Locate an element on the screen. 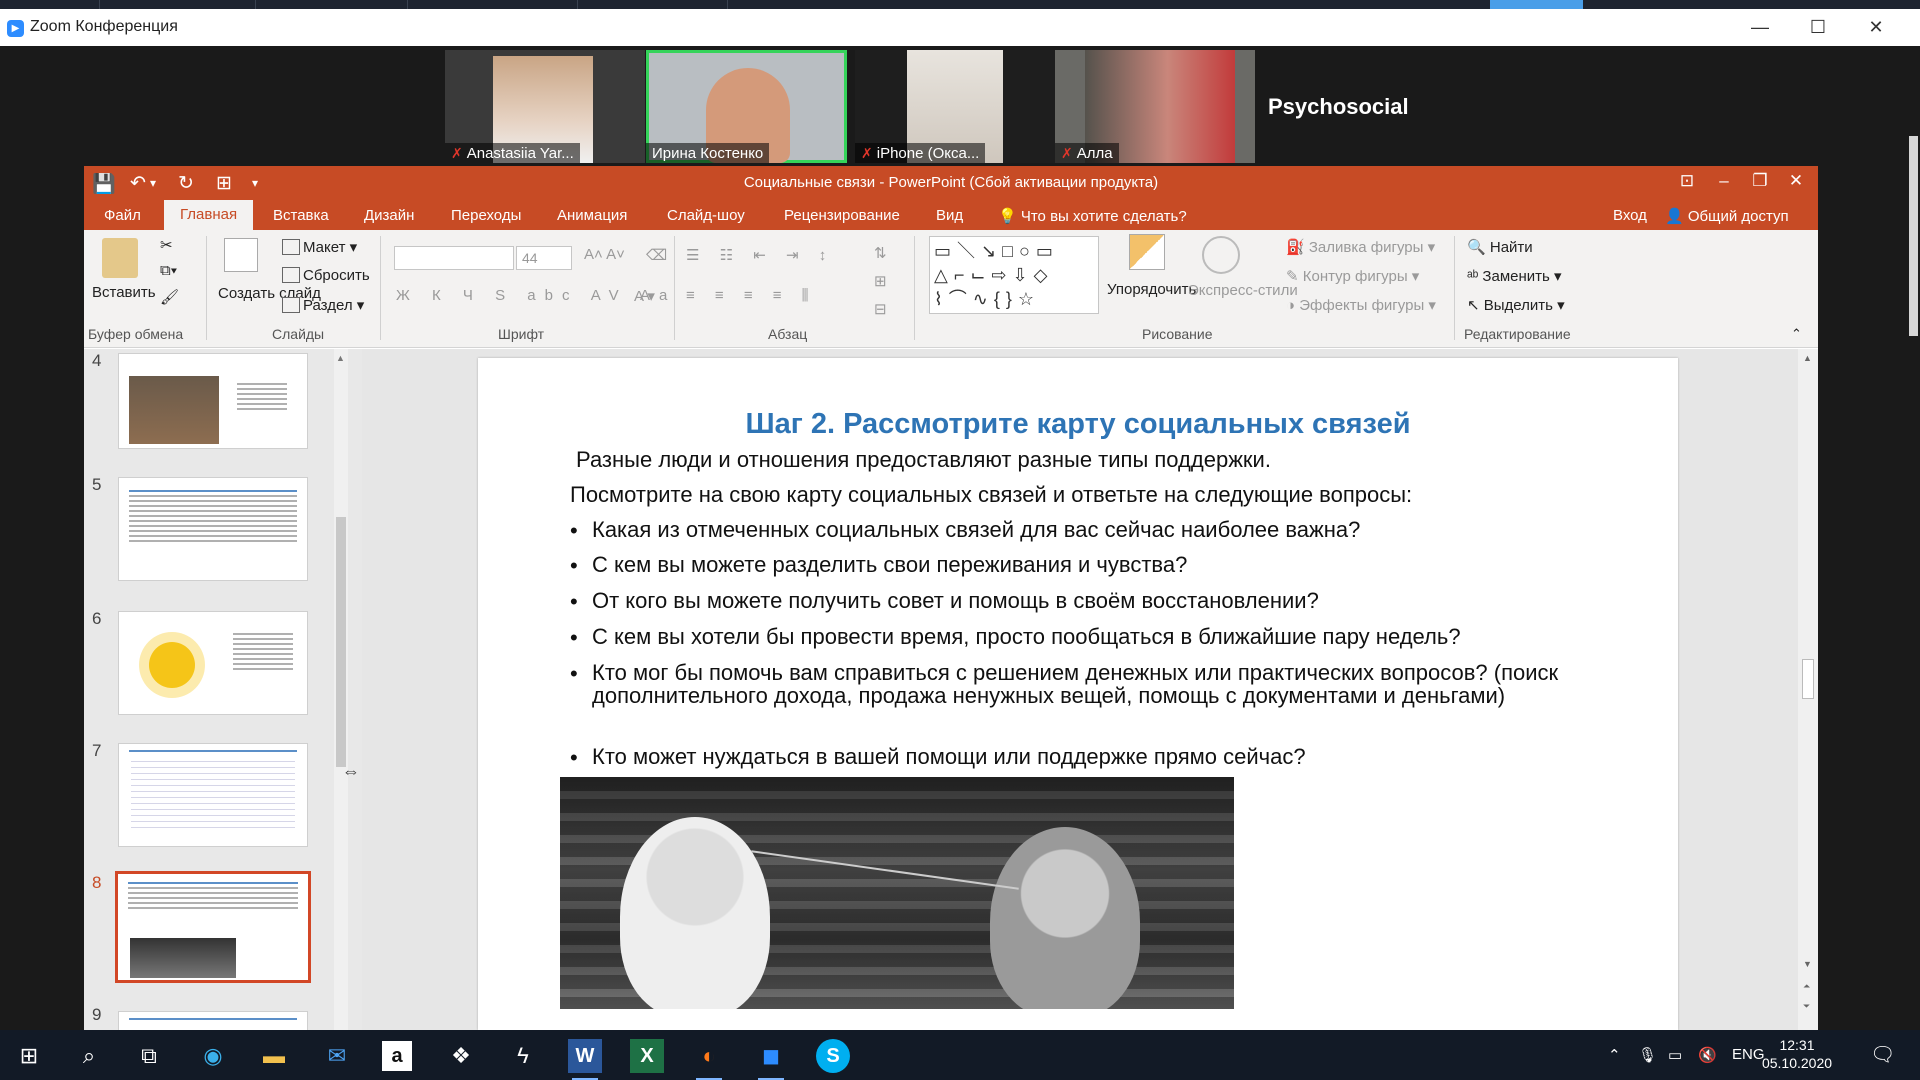 This screenshot has width=1920, height=1080. find-button: 🔍 Найти is located at coordinates (1500, 247).